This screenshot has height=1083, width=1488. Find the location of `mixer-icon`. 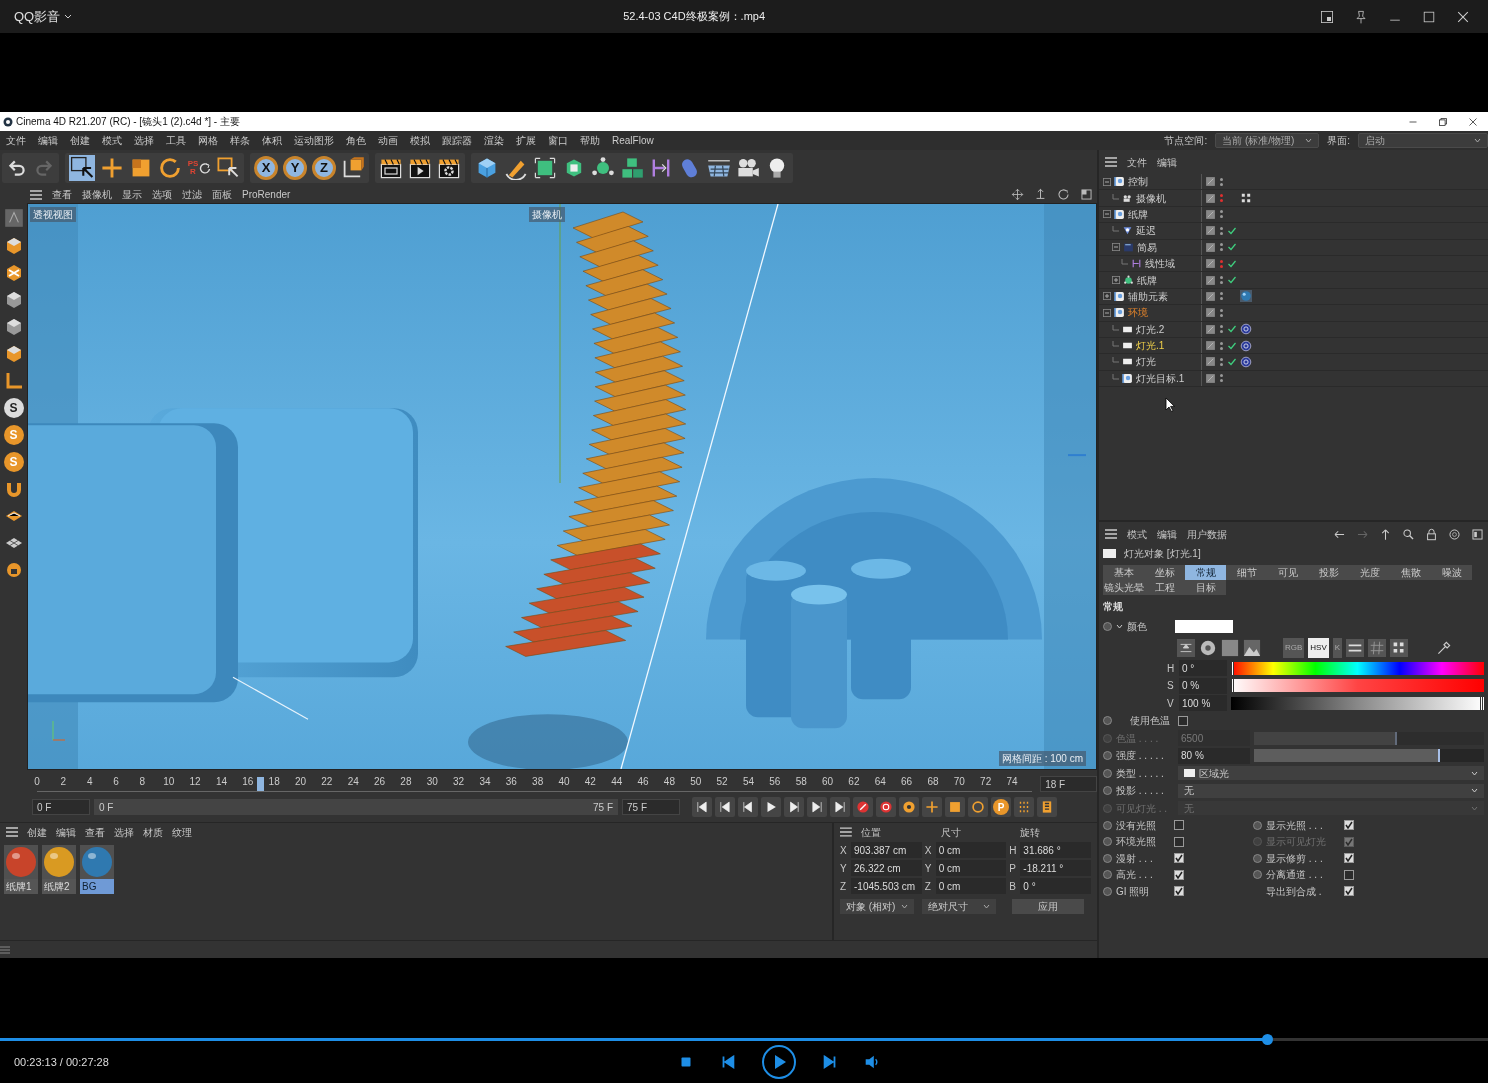

mixer-icon is located at coordinates (1355, 647).